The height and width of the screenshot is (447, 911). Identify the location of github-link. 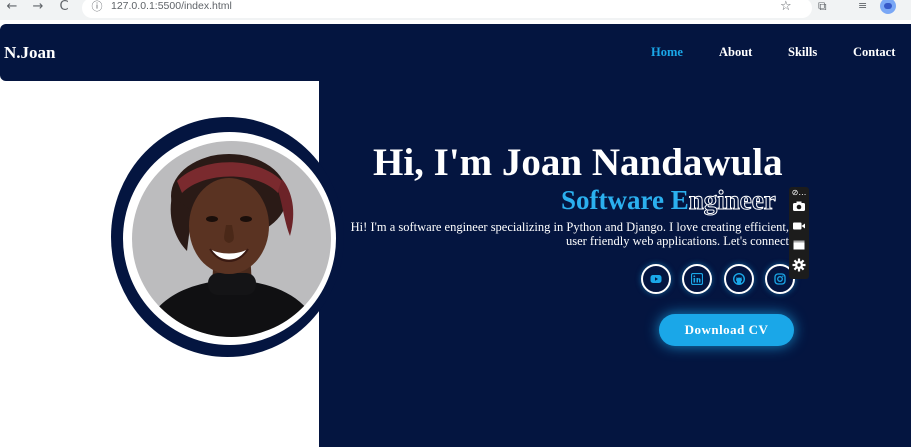
(739, 279).